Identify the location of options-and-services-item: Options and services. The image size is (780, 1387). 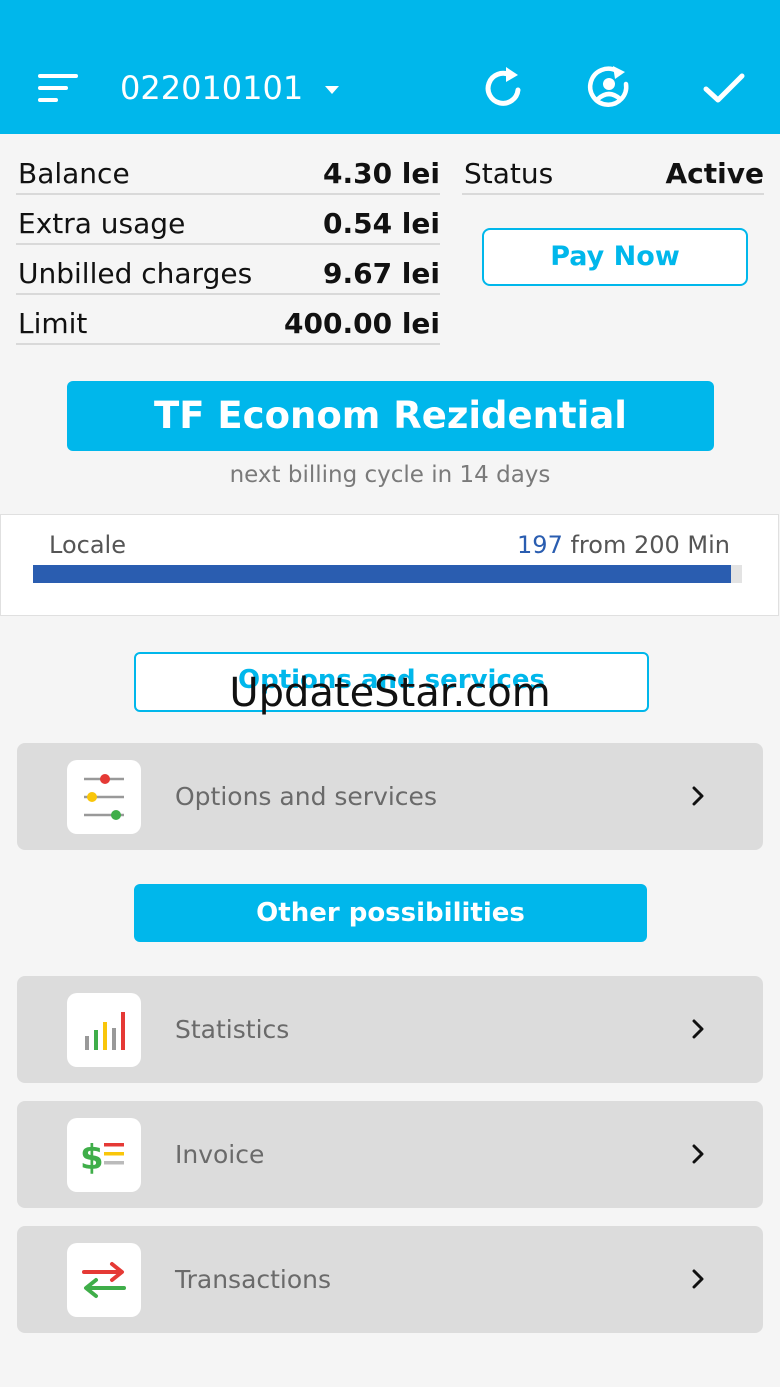
(390, 796).